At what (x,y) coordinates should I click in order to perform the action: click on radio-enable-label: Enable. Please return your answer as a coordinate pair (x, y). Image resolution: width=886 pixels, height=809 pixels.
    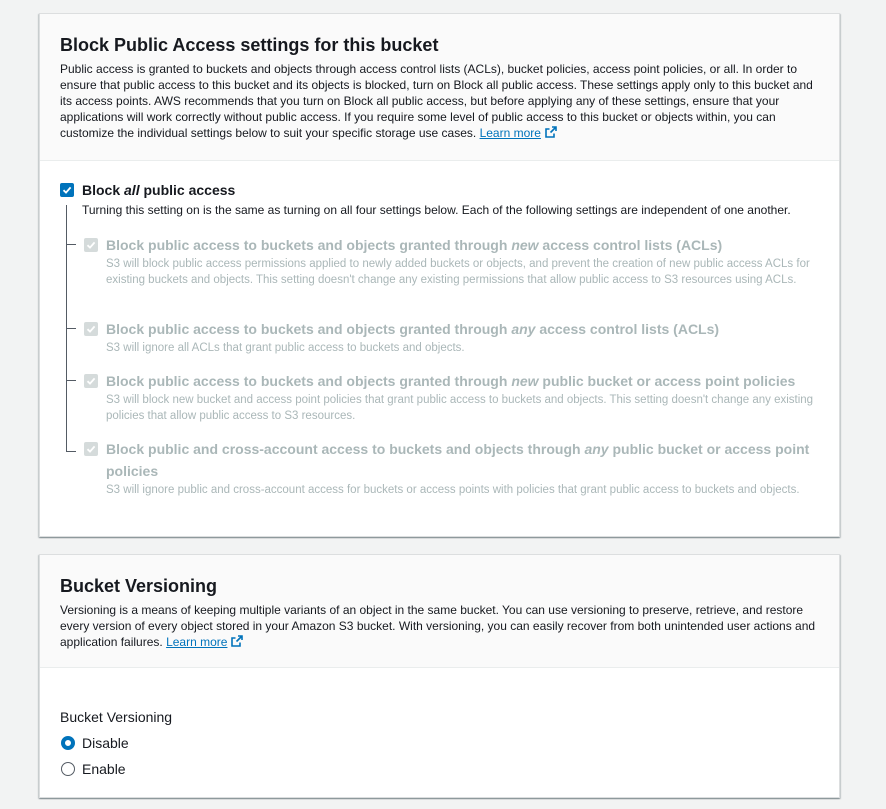
    Looking at the image, I should click on (104, 769).